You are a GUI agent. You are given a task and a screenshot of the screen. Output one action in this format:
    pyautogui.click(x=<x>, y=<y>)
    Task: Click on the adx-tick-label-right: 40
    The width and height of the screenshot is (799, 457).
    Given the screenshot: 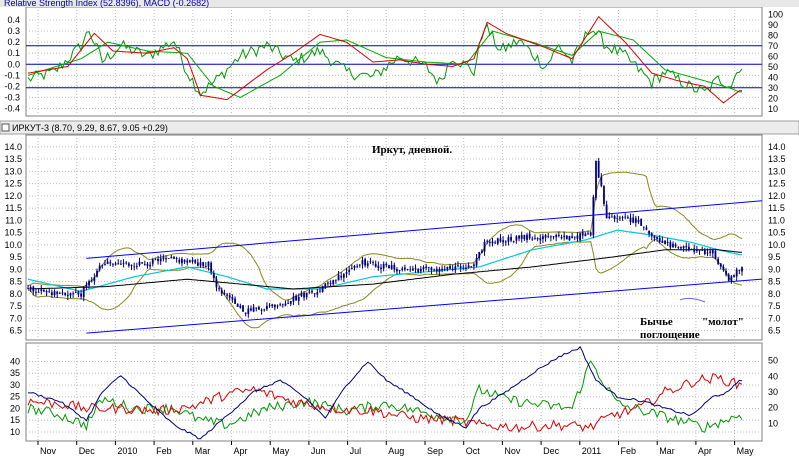 What is the action you would take?
    pyautogui.click(x=773, y=376)
    